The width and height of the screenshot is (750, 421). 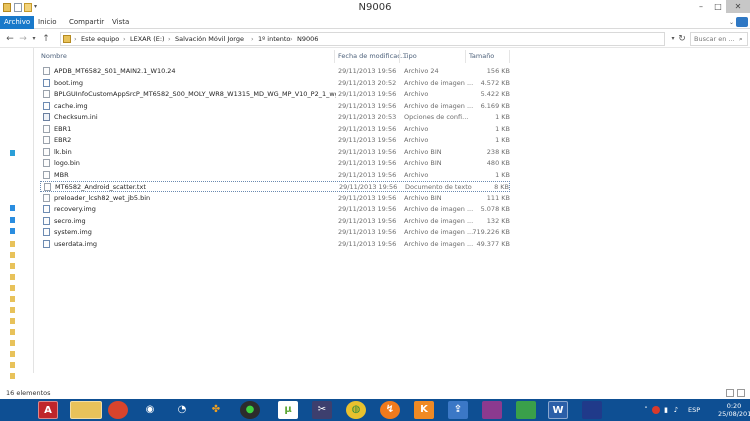 What do you see at coordinates (86, 22) in the screenshot?
I see `tab-compartir: Compartir` at bounding box center [86, 22].